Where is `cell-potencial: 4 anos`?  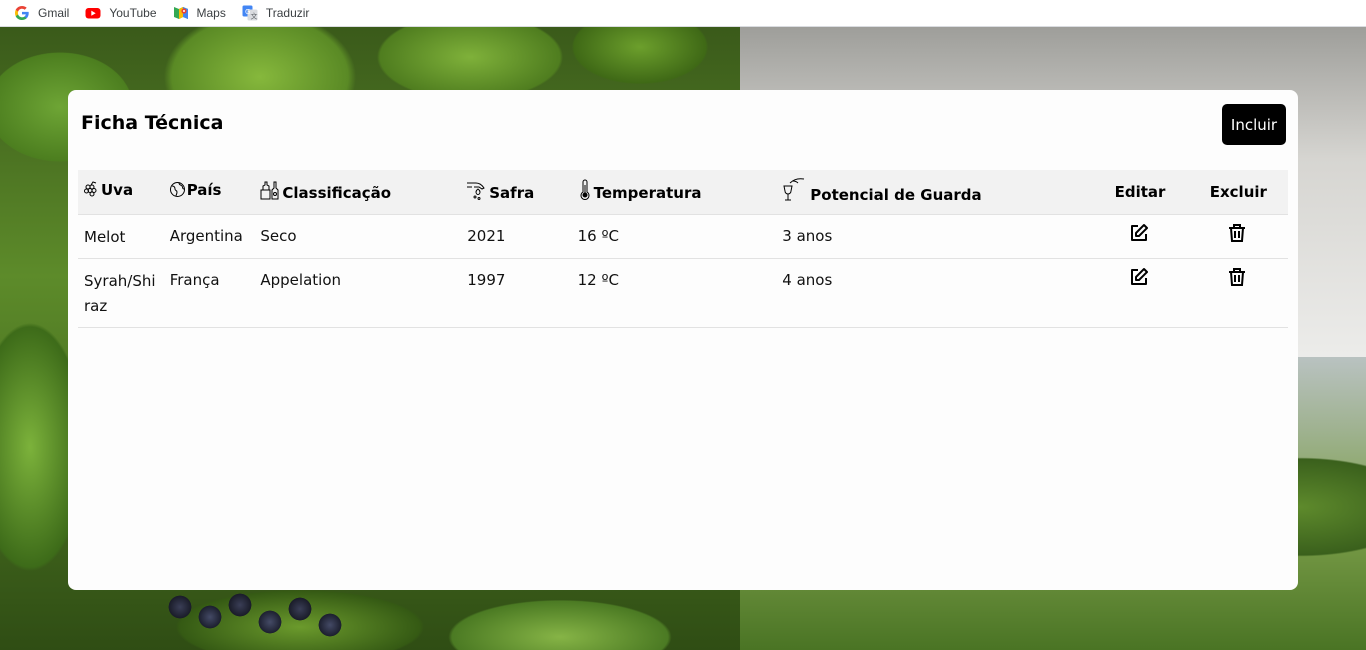 cell-potencial: 4 anos is located at coordinates (934, 292).